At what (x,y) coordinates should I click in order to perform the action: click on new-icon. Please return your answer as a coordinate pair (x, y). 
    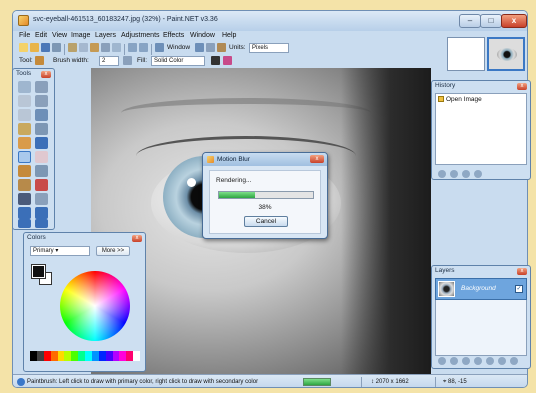
    Looking at the image, I should click on (23, 47).